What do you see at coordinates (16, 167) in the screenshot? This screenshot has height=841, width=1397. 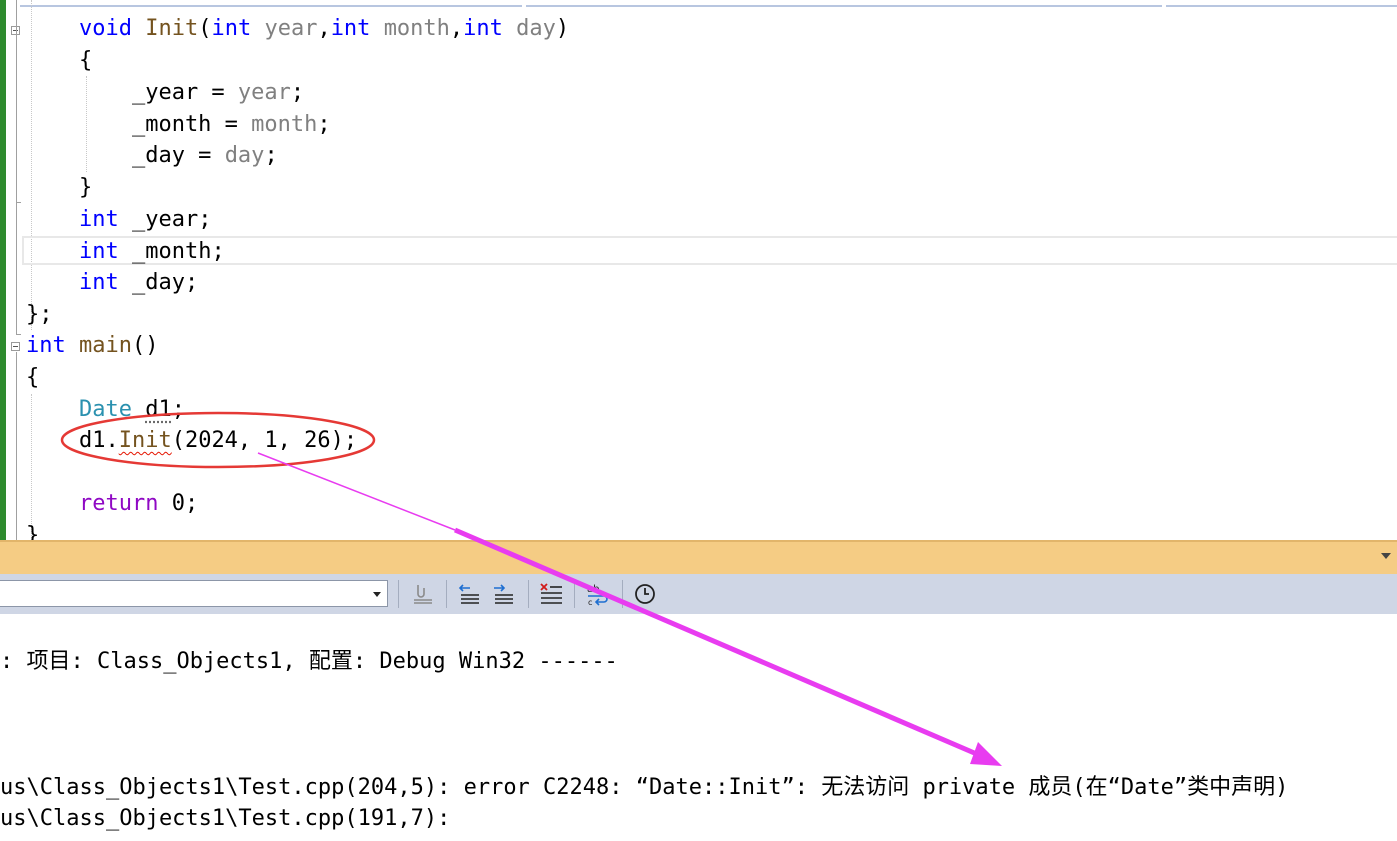 I see `outline-line-class` at bounding box center [16, 167].